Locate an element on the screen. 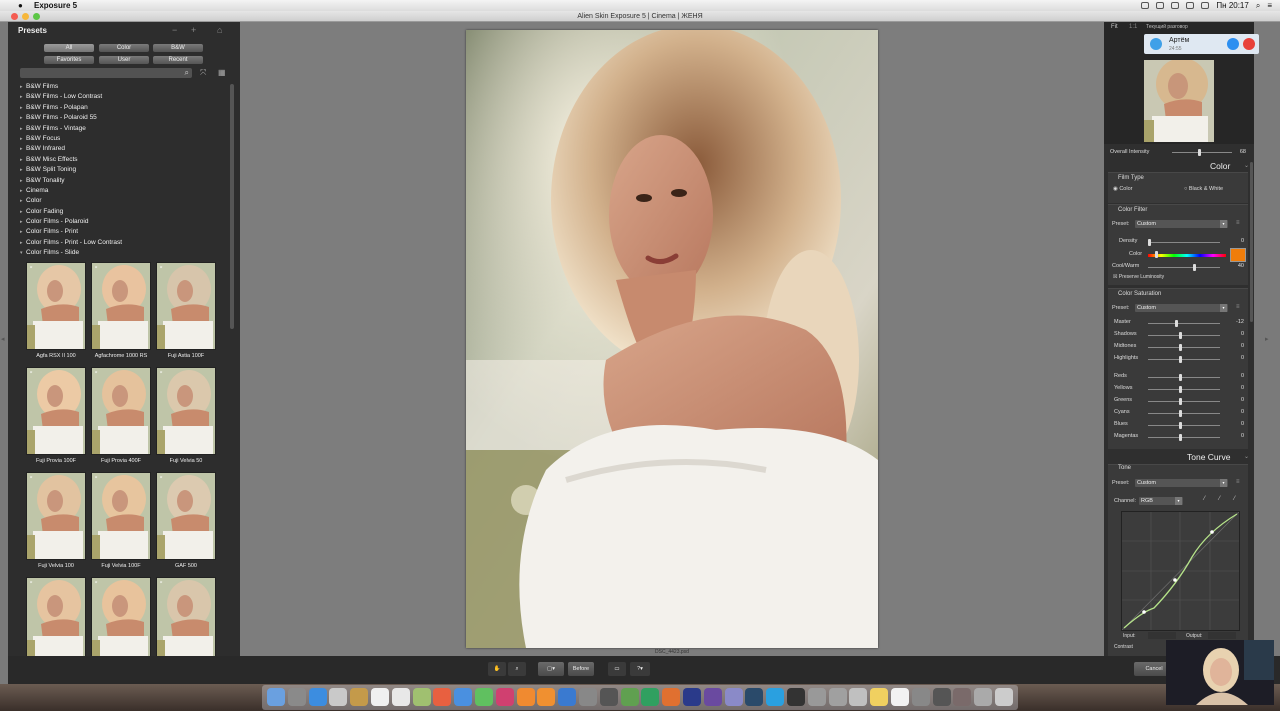  battery-icon is located at coordinates (1205, 5).